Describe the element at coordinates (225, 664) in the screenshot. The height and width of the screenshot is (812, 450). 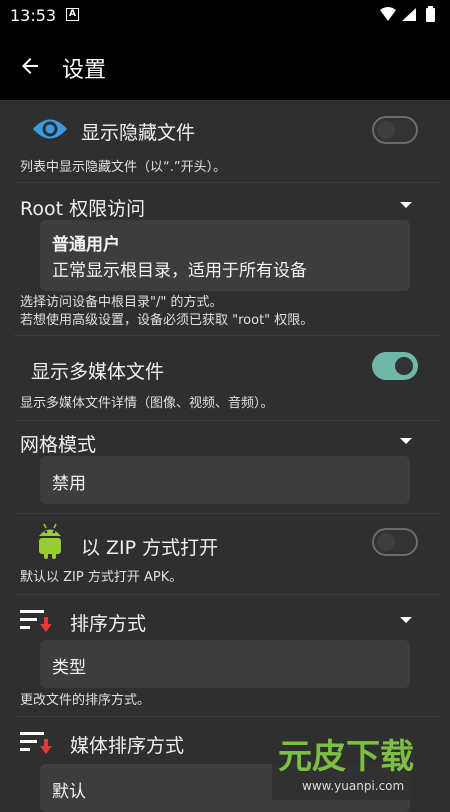
I see `sort-mode-select: 类型` at that location.